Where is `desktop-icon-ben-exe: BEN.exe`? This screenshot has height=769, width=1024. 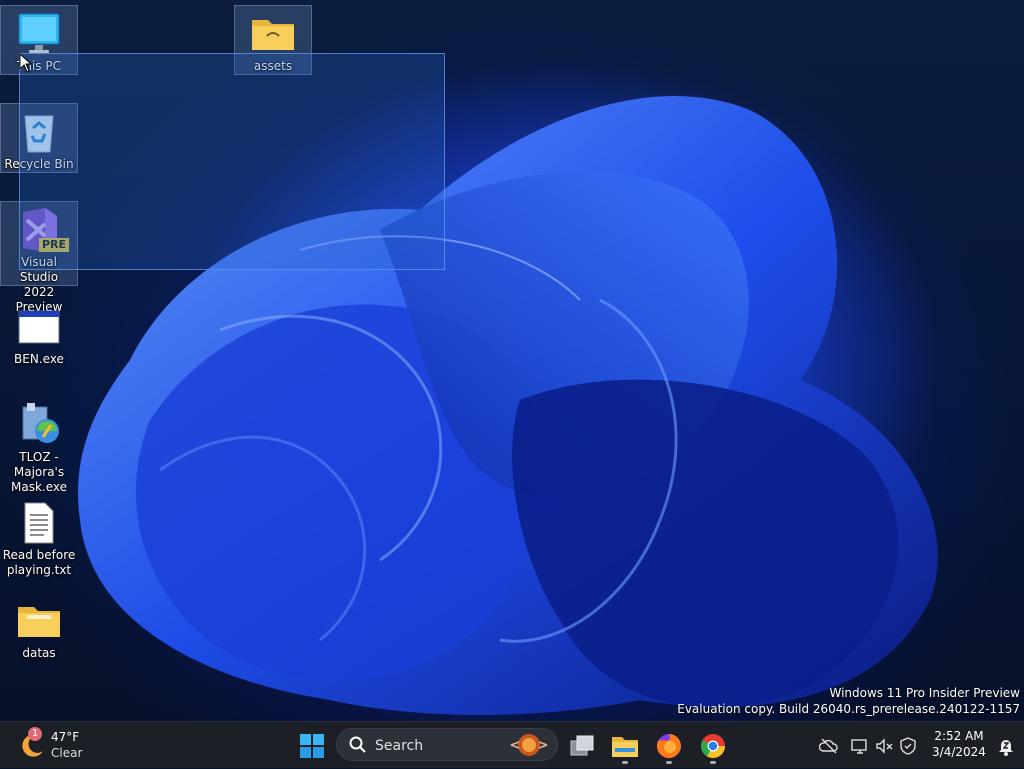 desktop-icon-ben-exe: BEN.exe is located at coordinates (39, 334).